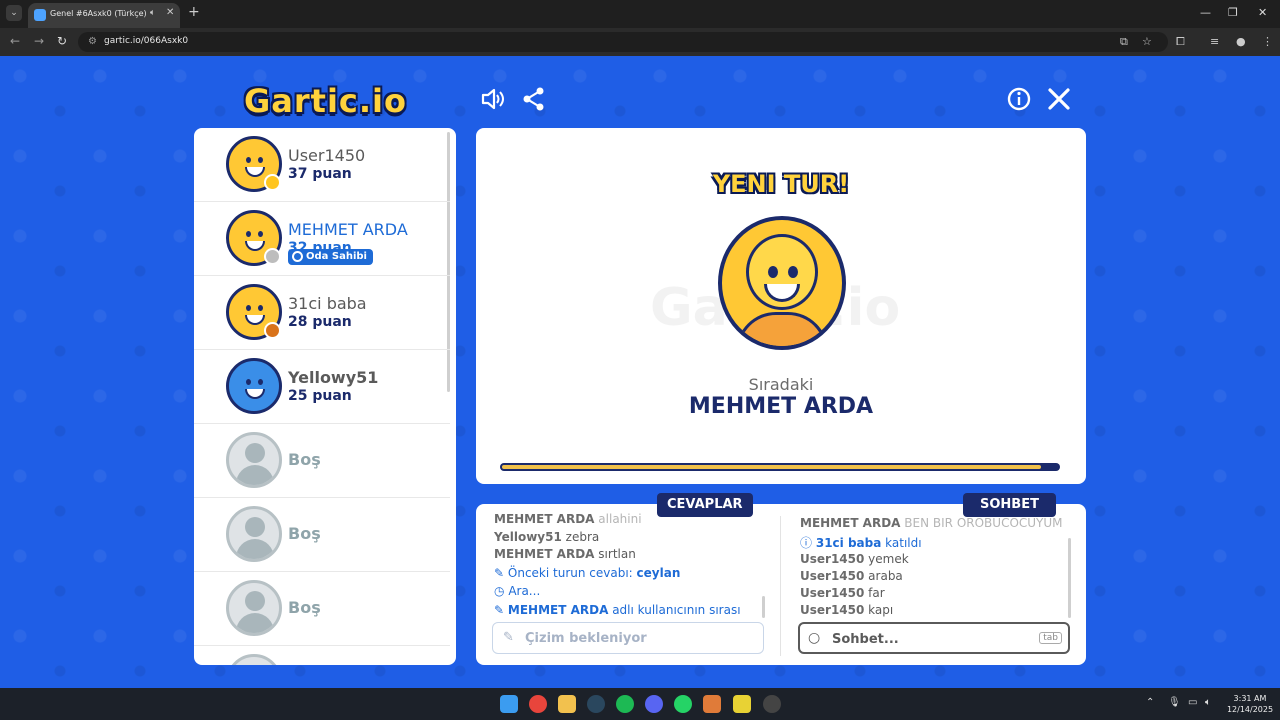  What do you see at coordinates (528, 537) in the screenshot?
I see `answer-user: Yellowy51` at bounding box center [528, 537].